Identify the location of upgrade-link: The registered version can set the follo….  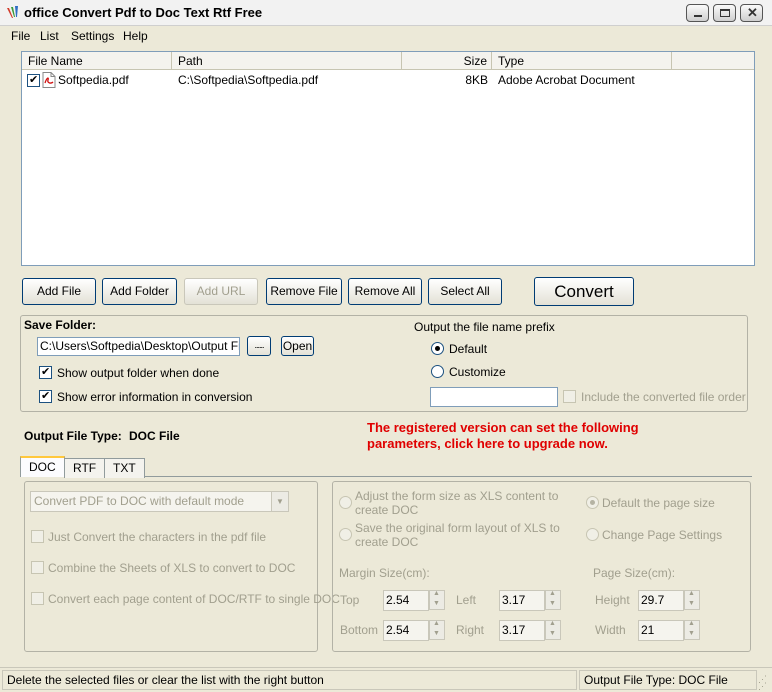
(503, 436).